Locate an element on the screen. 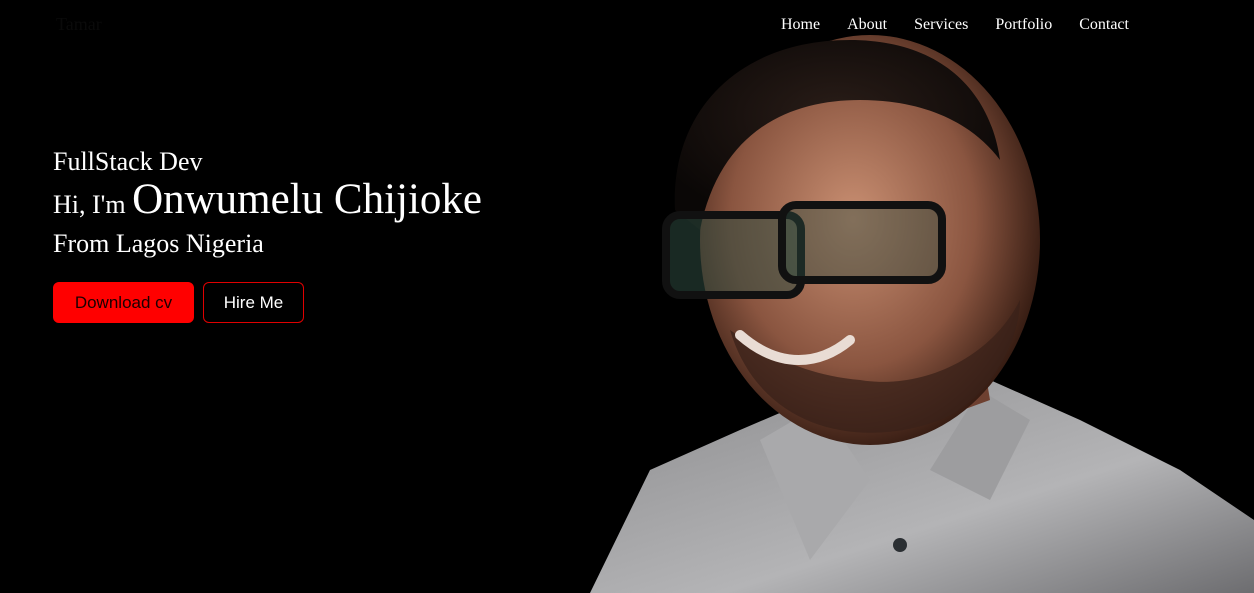 The width and height of the screenshot is (1254, 593). hero-greeting: Hi, I'm Onwumelu Chijioke is located at coordinates (267, 202).